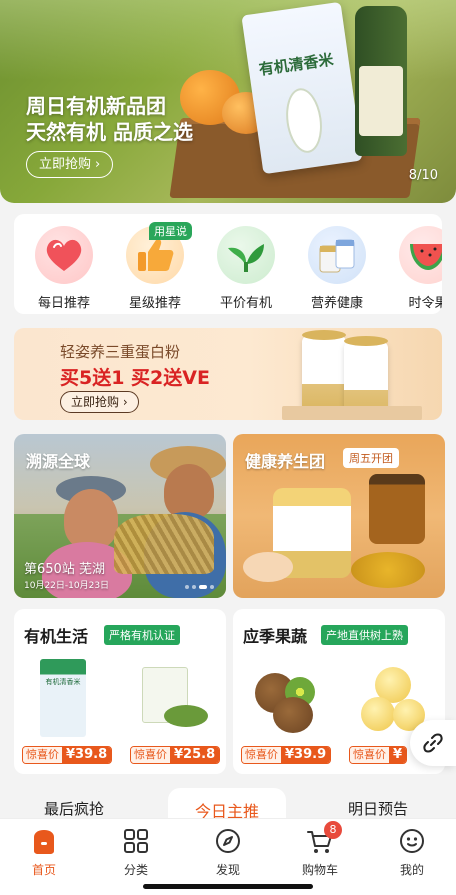 This screenshot has height=895, width=456. What do you see at coordinates (135, 378) in the screenshot?
I see `promo-offer: 买5送1 买2送VE` at bounding box center [135, 378].